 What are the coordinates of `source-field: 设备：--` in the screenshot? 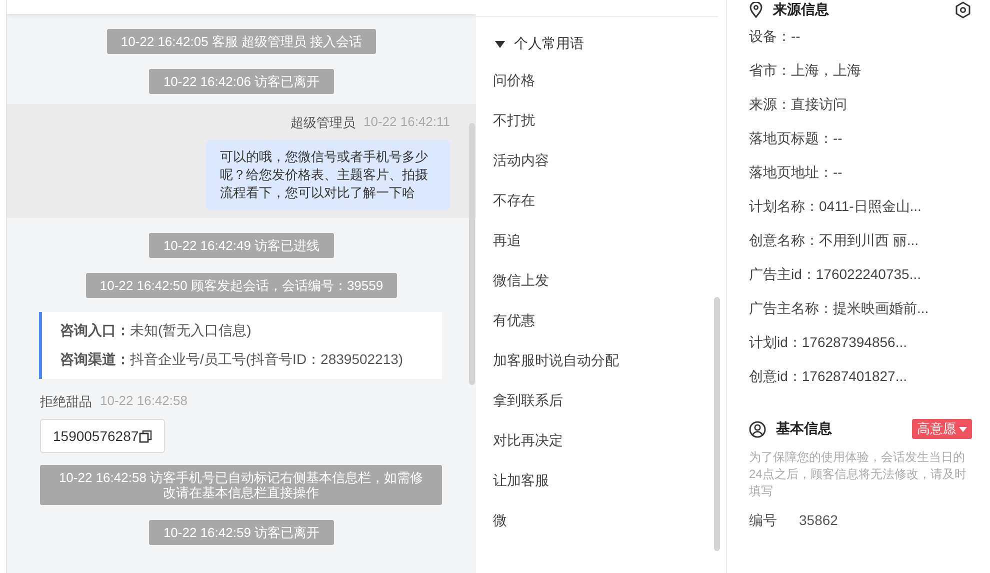 It's located at (860, 37).